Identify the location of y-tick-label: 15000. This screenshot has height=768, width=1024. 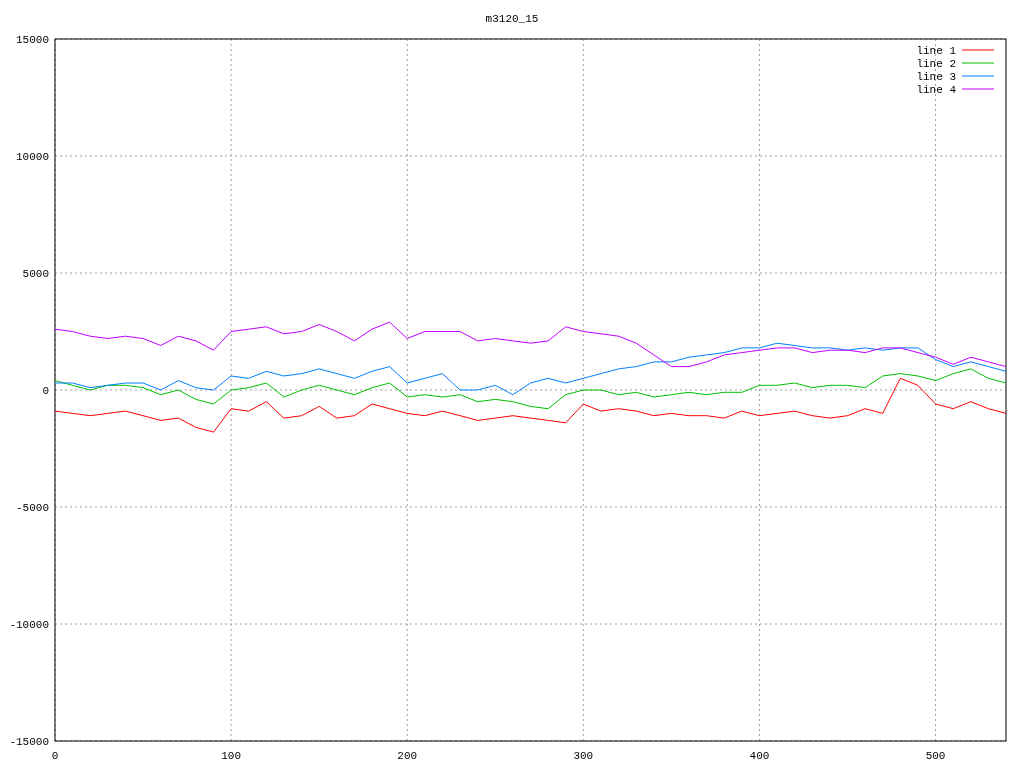
(32, 40).